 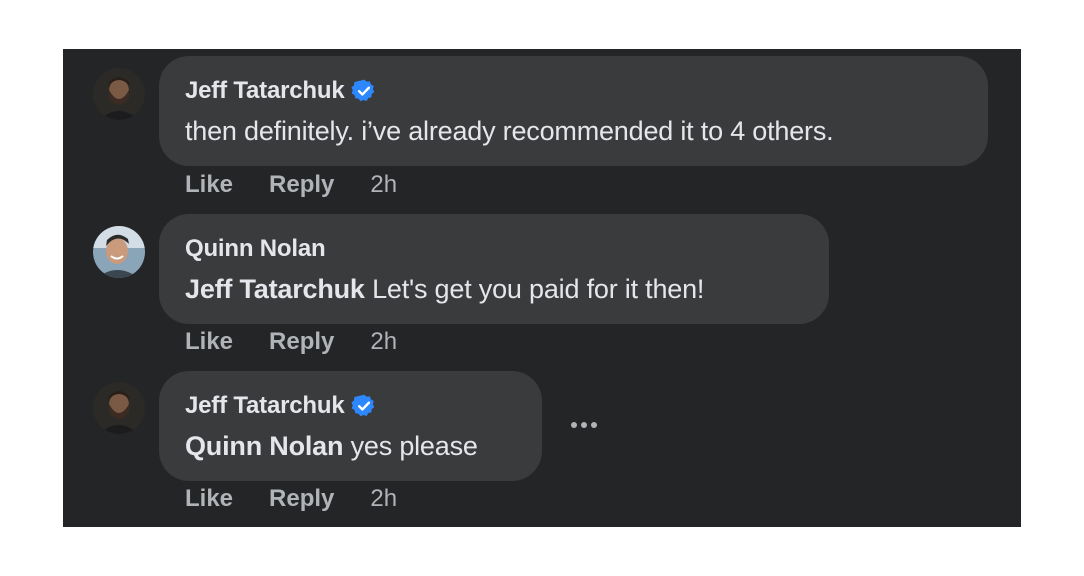 What do you see at coordinates (255, 249) in the screenshot?
I see `comment-author: Quinn Nolan` at bounding box center [255, 249].